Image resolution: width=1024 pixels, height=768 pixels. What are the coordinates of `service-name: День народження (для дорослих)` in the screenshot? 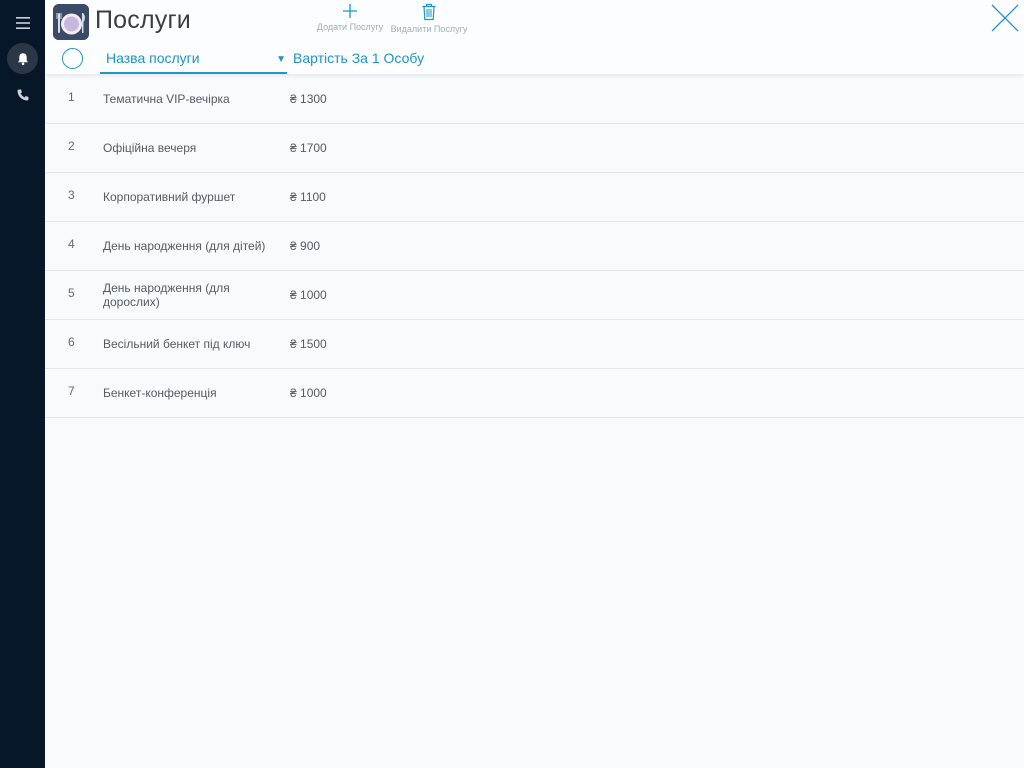 It's located at (166, 295).